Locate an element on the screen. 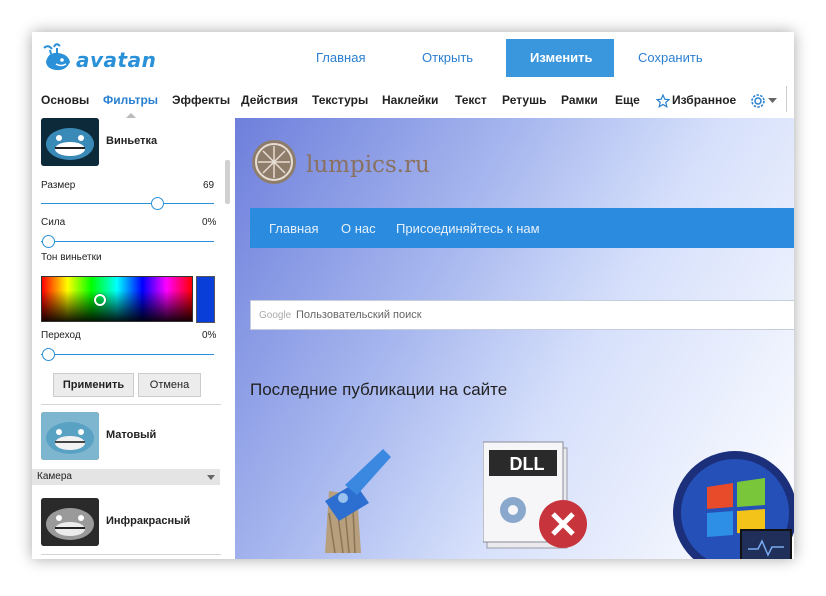 The width and height of the screenshot is (826, 596). menu-retouch: Ретушь is located at coordinates (524, 100).